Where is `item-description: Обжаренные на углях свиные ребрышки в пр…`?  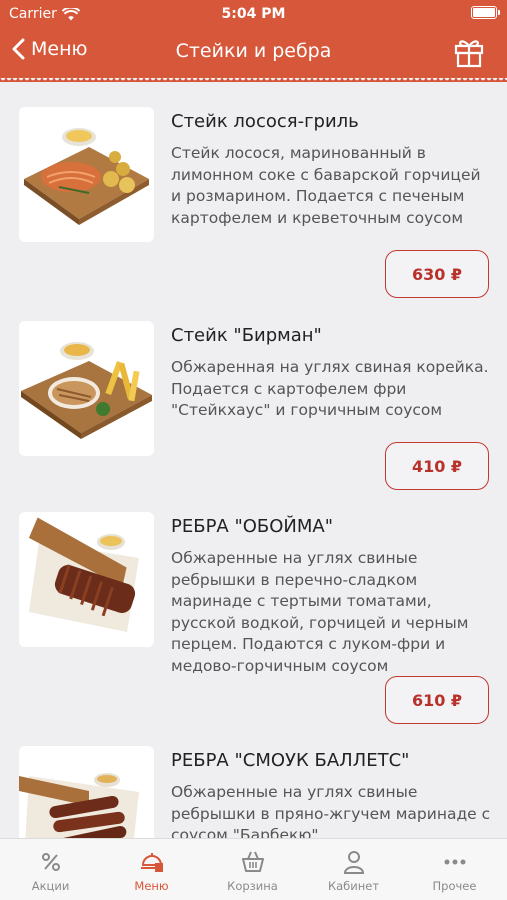 item-description: Обжаренные на углях свиные ребрышки в пр… is located at coordinates (331, 810).